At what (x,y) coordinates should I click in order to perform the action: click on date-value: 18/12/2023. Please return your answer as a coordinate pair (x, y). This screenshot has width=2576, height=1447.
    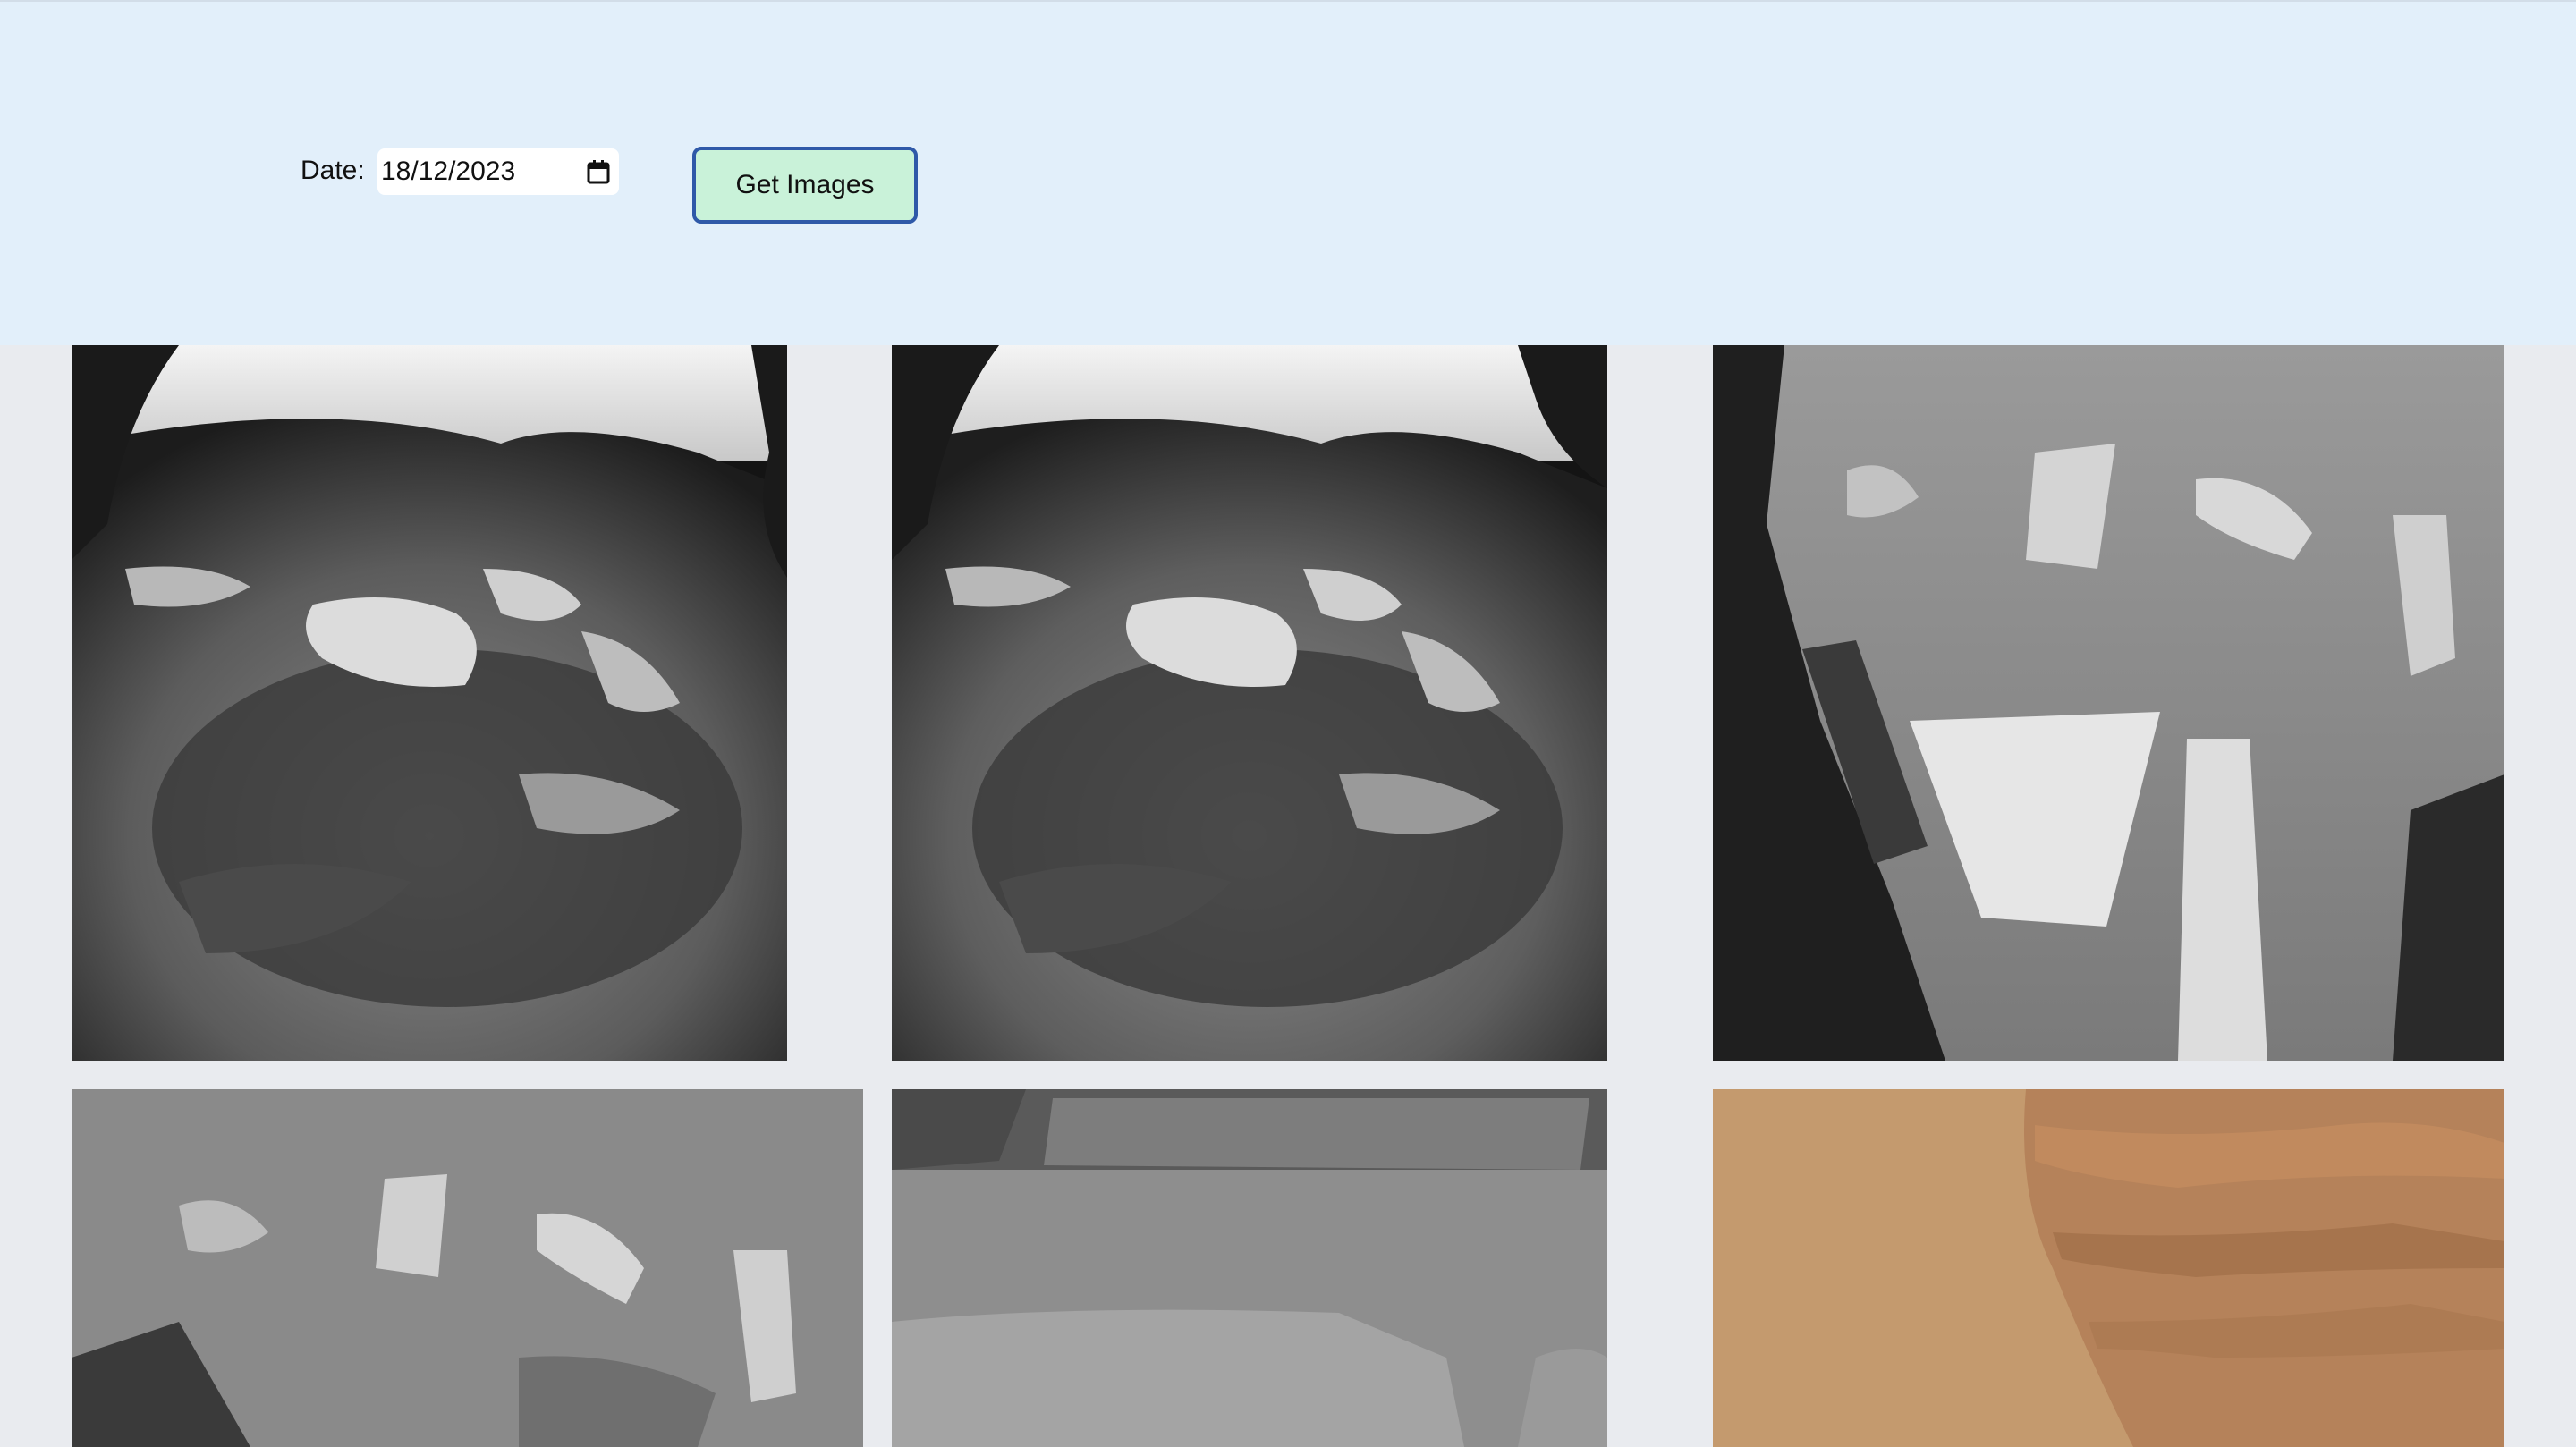
    Looking at the image, I should click on (448, 171).